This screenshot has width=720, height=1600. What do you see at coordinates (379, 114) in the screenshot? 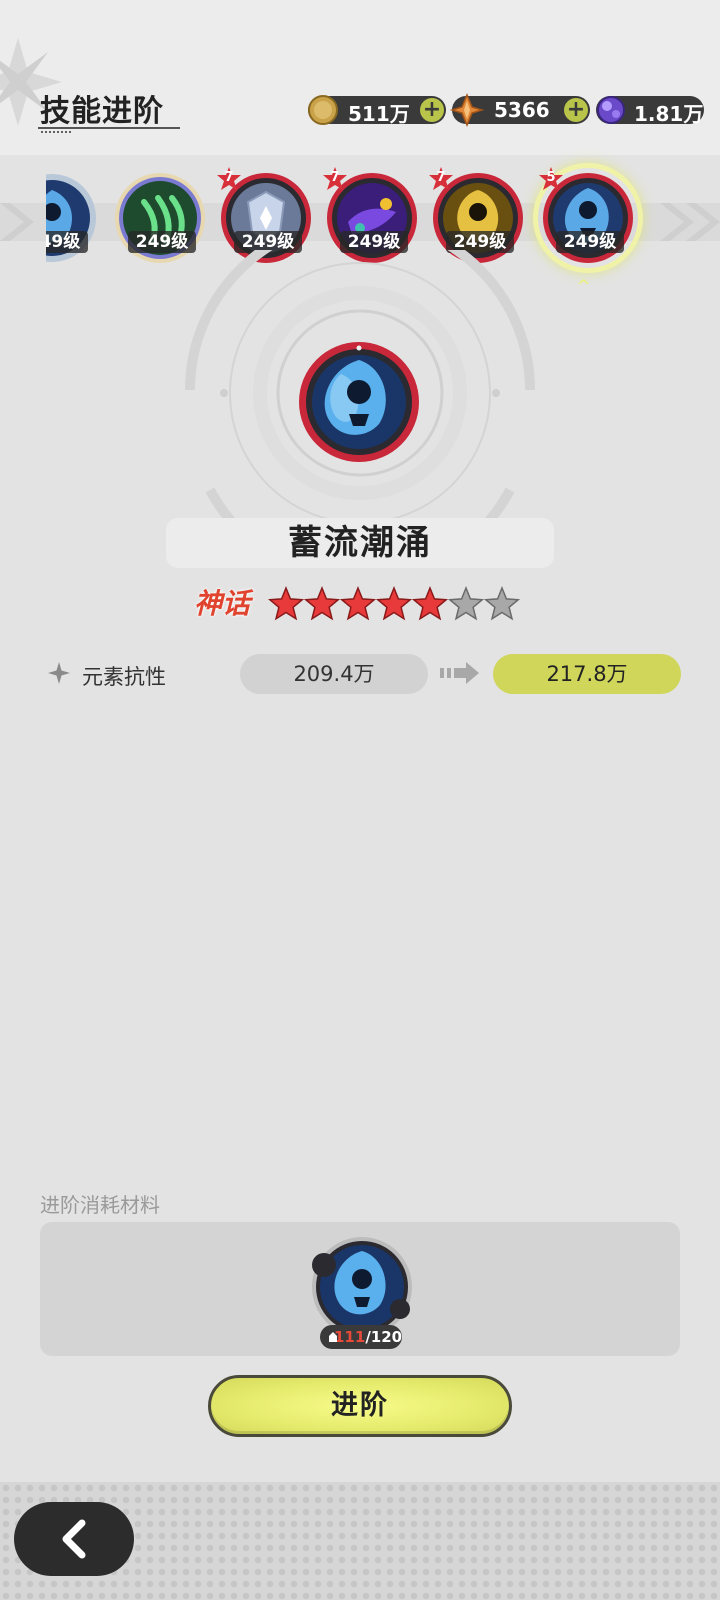
I see `gold-amount: 511万` at bounding box center [379, 114].